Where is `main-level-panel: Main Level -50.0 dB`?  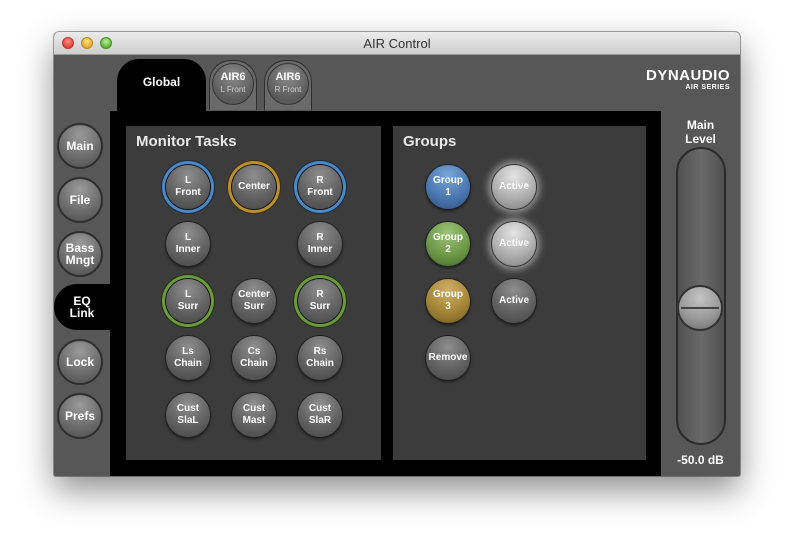
main-level-panel: Main Level -50.0 dB is located at coordinates (700, 293).